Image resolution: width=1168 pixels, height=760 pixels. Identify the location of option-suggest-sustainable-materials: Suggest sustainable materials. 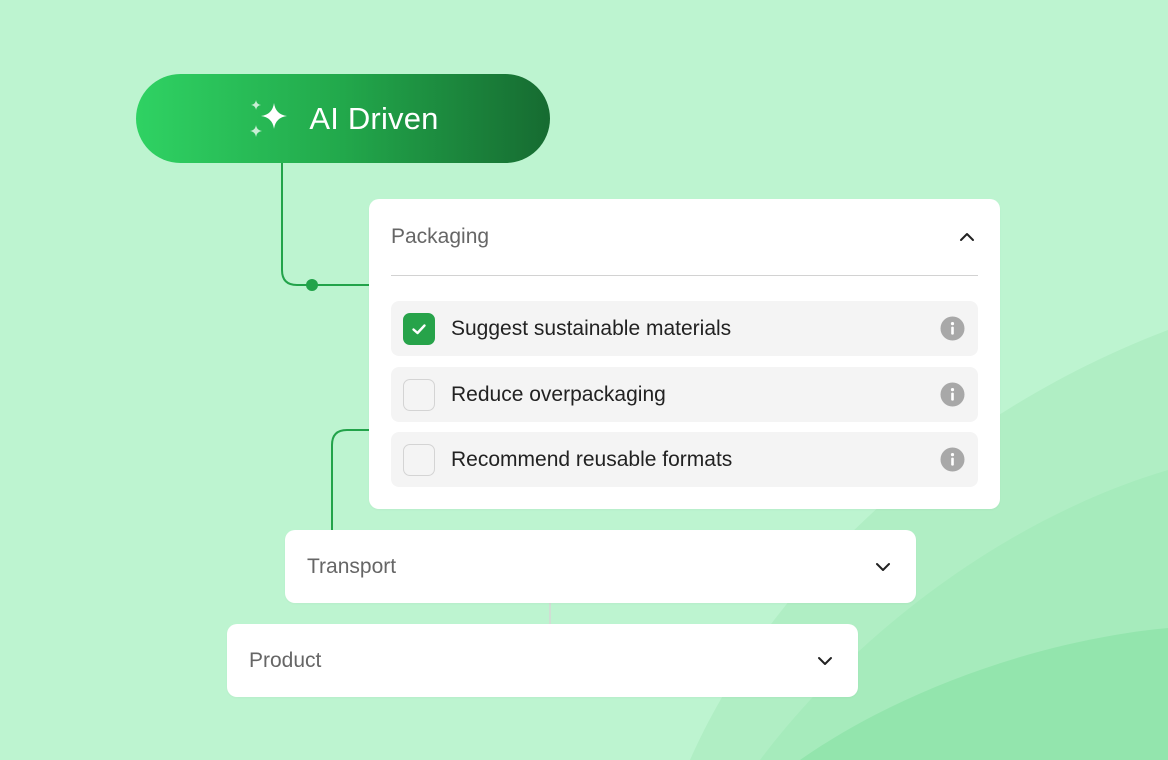
(684, 328).